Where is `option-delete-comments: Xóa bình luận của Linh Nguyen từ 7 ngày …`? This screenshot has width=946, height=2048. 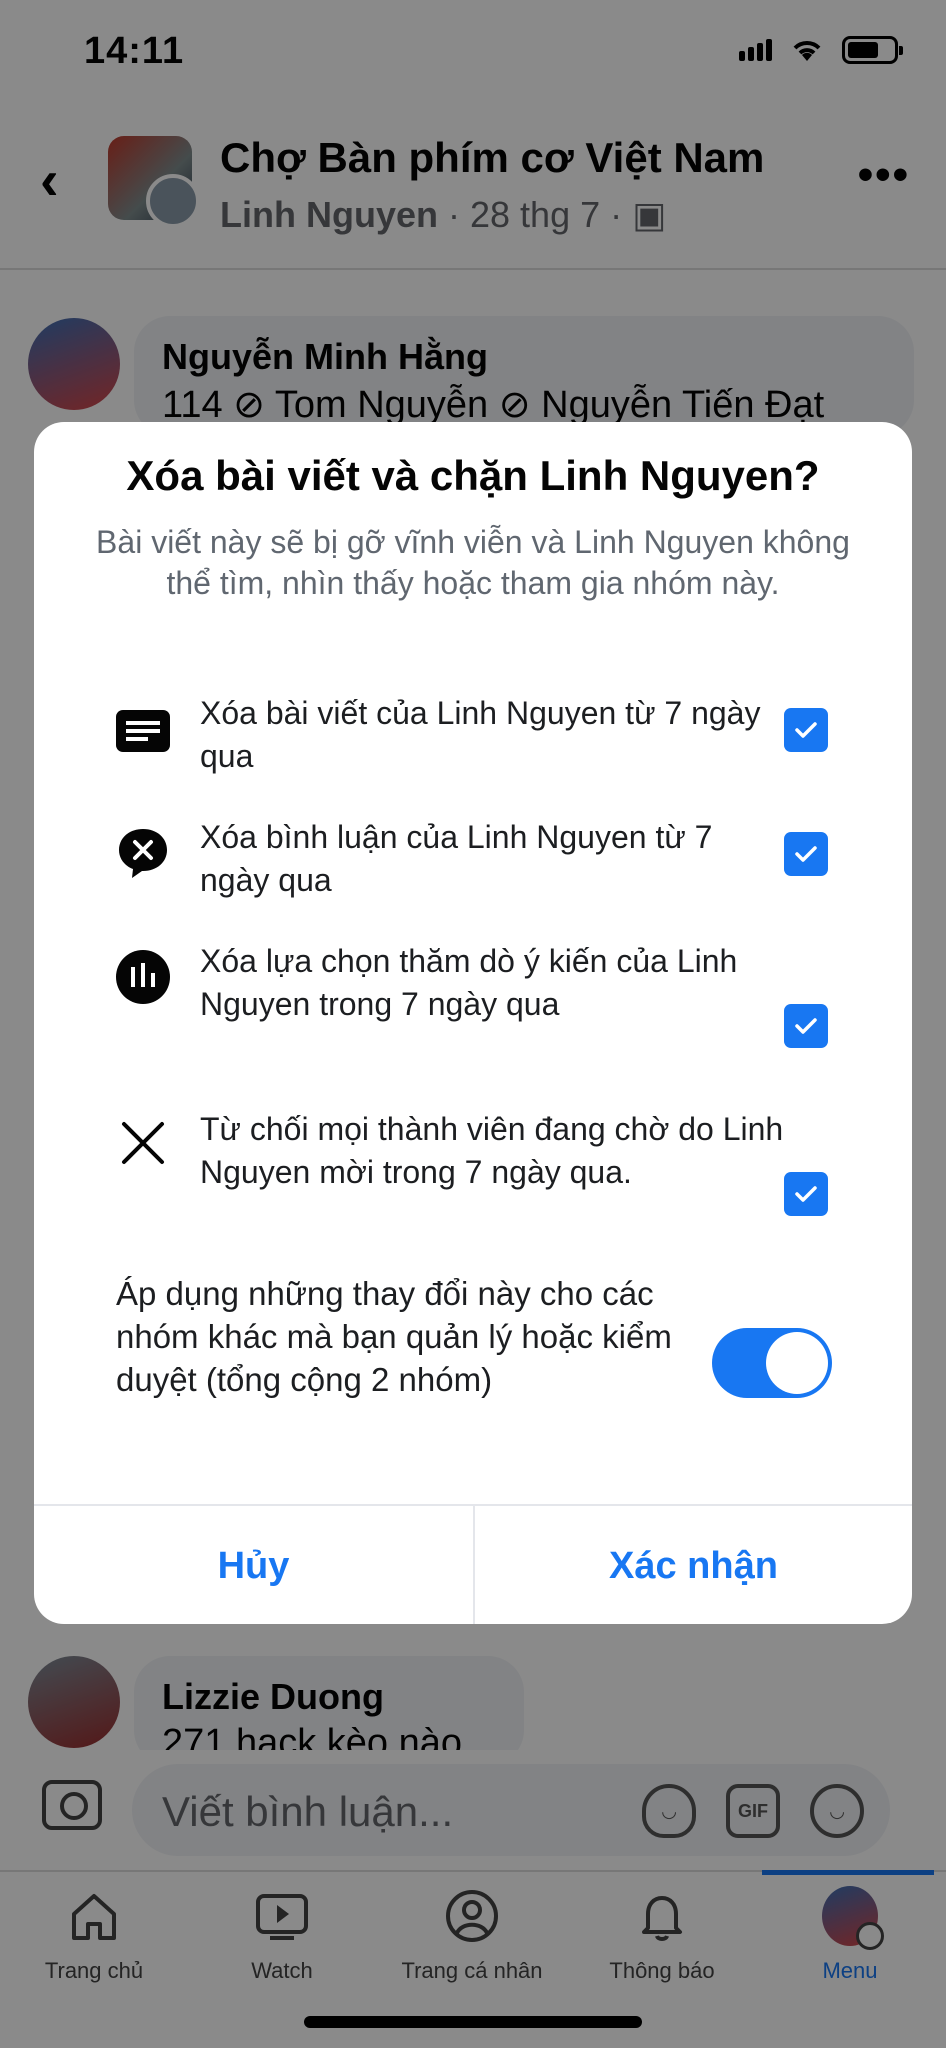 option-delete-comments: Xóa bình luận của Linh Nguyen từ 7 ngày … is located at coordinates (473, 866).